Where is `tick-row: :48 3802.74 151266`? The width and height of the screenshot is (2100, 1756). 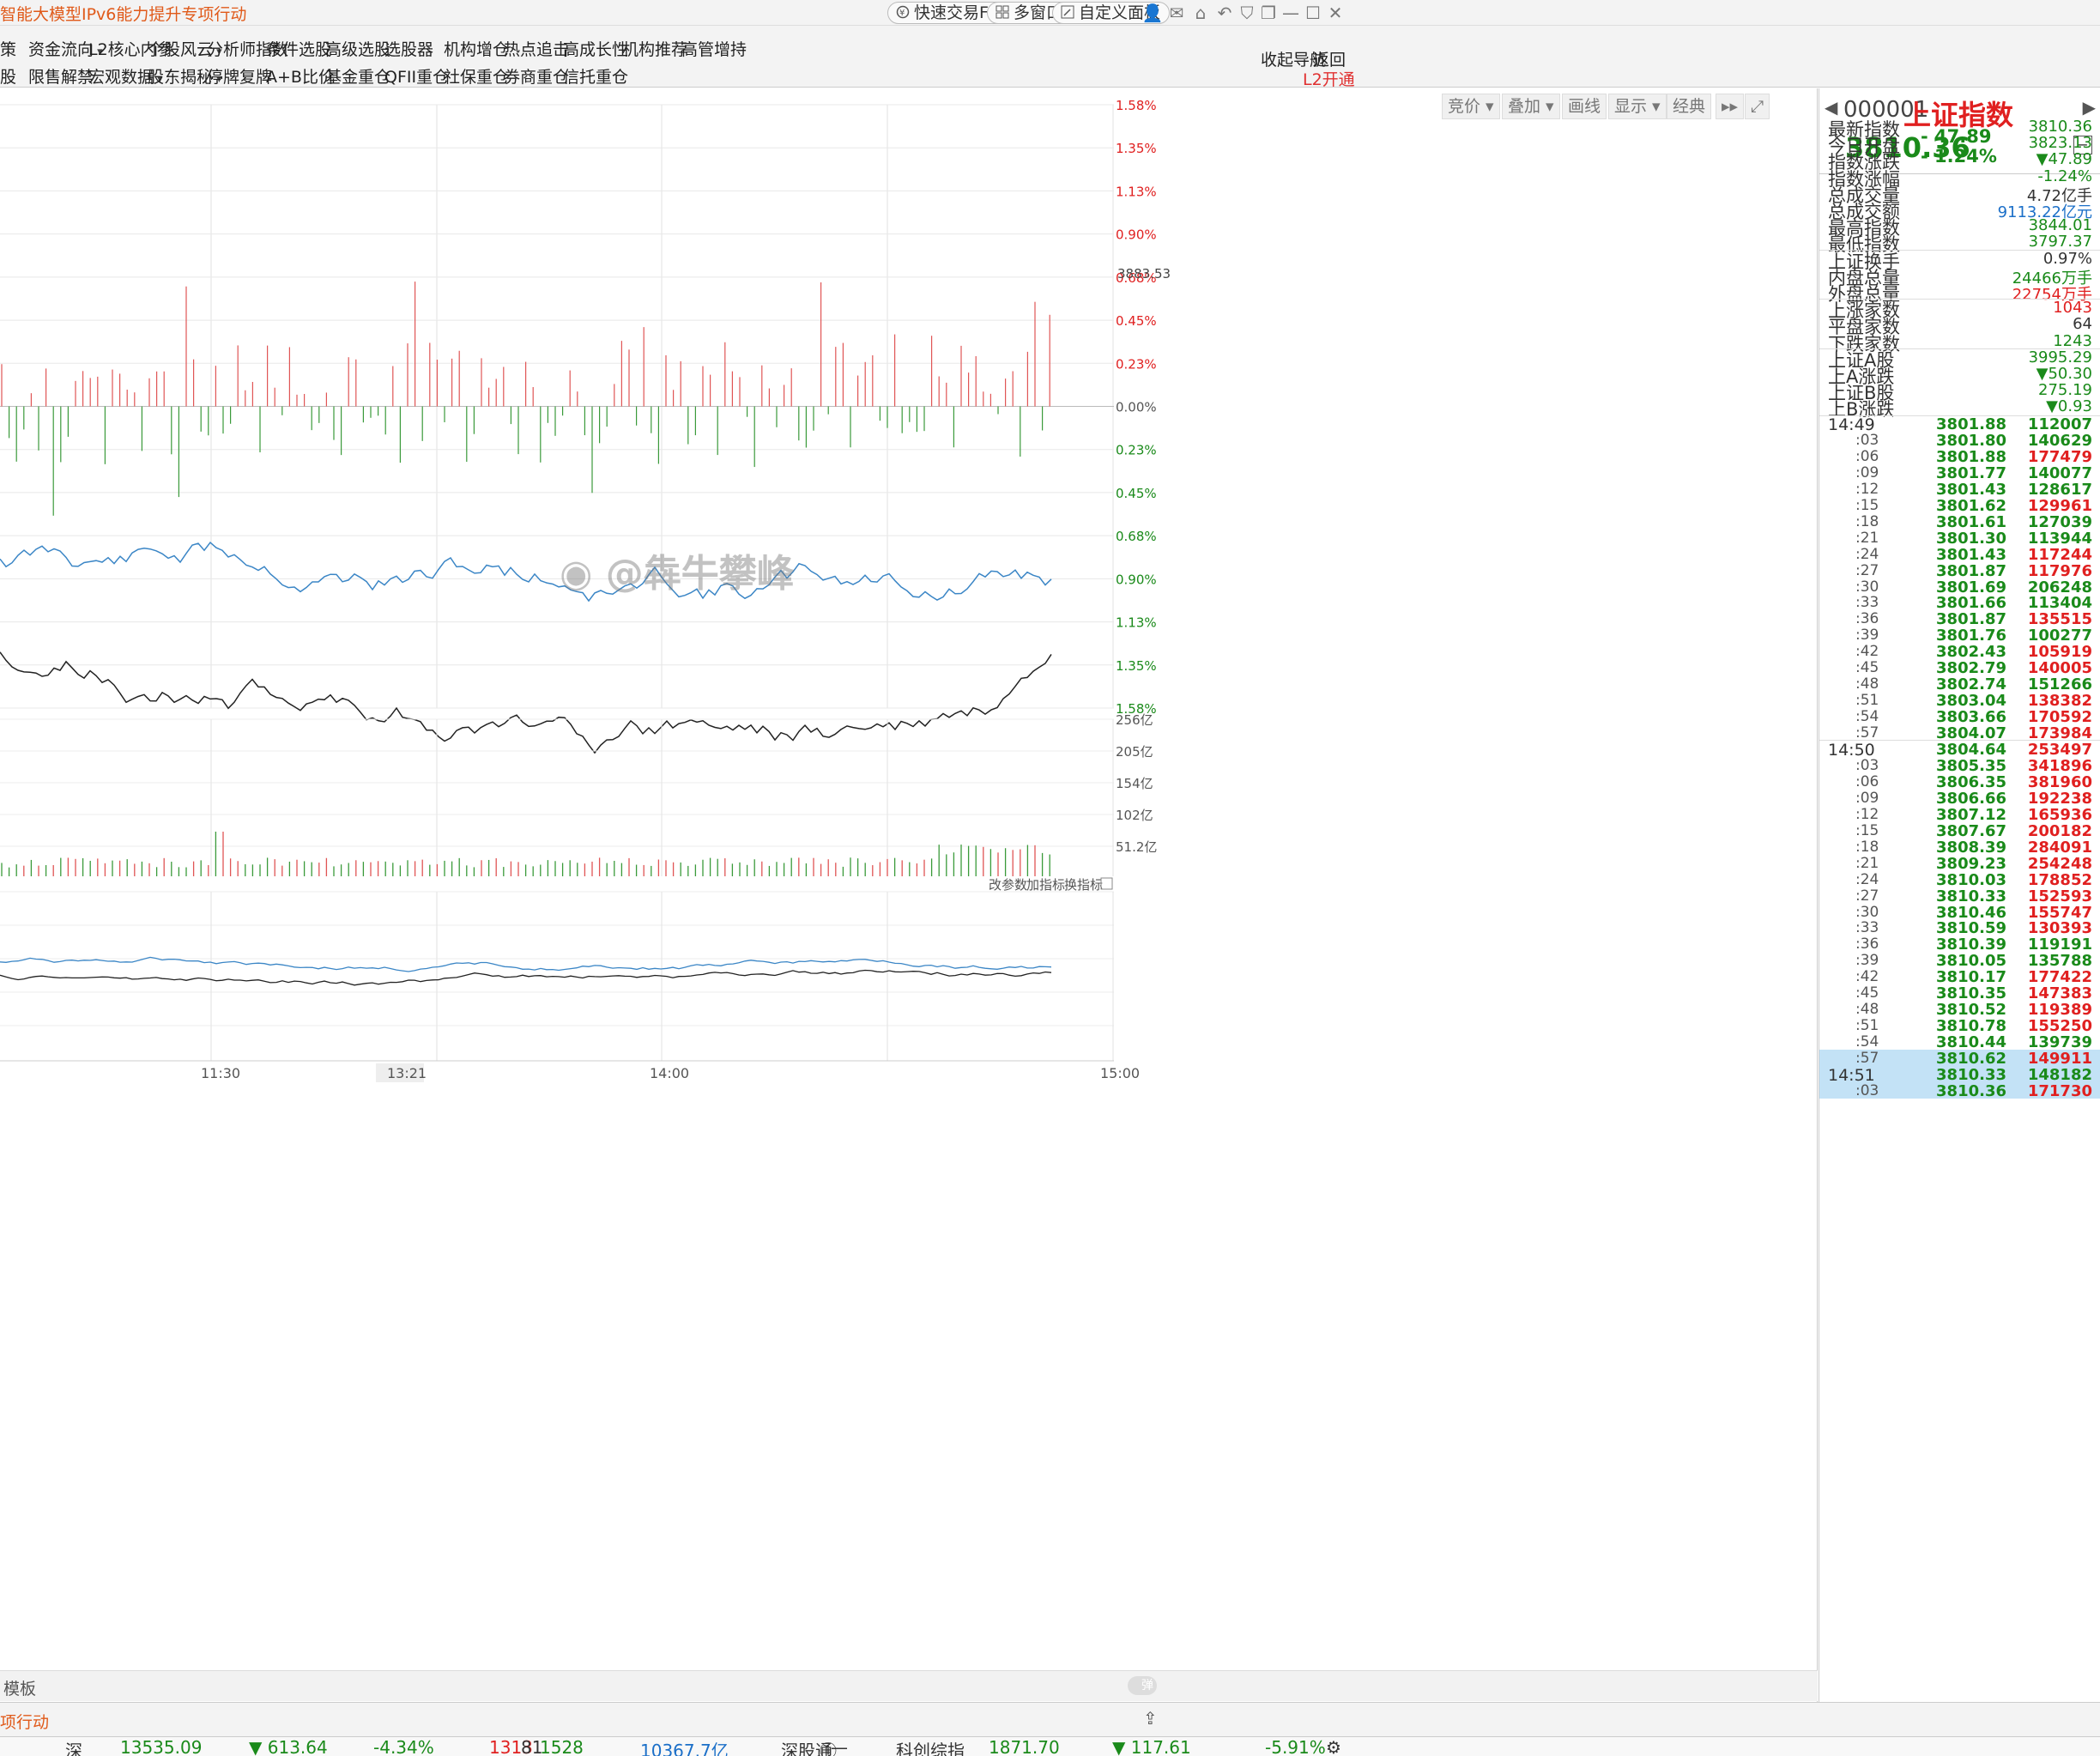 tick-row: :48 3802.74 151266 is located at coordinates (1960, 684).